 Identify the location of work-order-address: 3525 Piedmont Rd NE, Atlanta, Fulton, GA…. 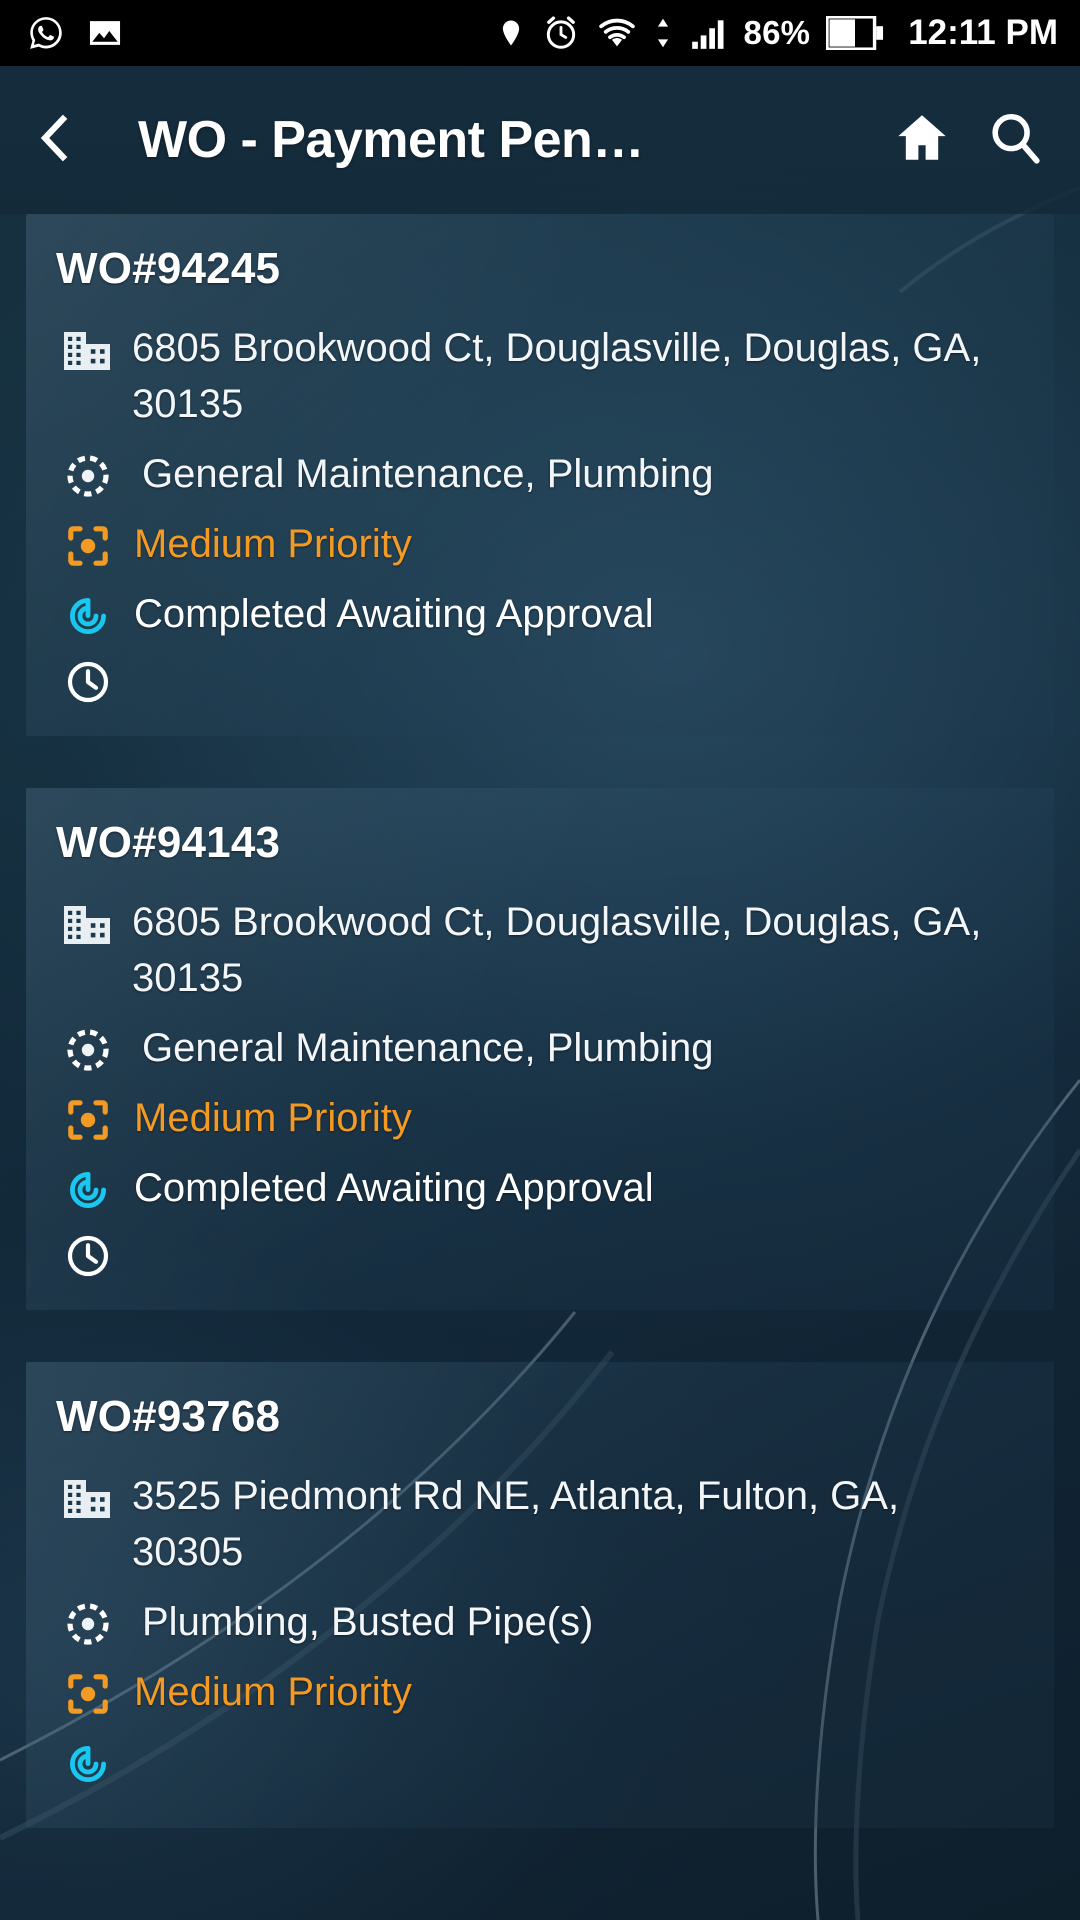
(516, 1524).